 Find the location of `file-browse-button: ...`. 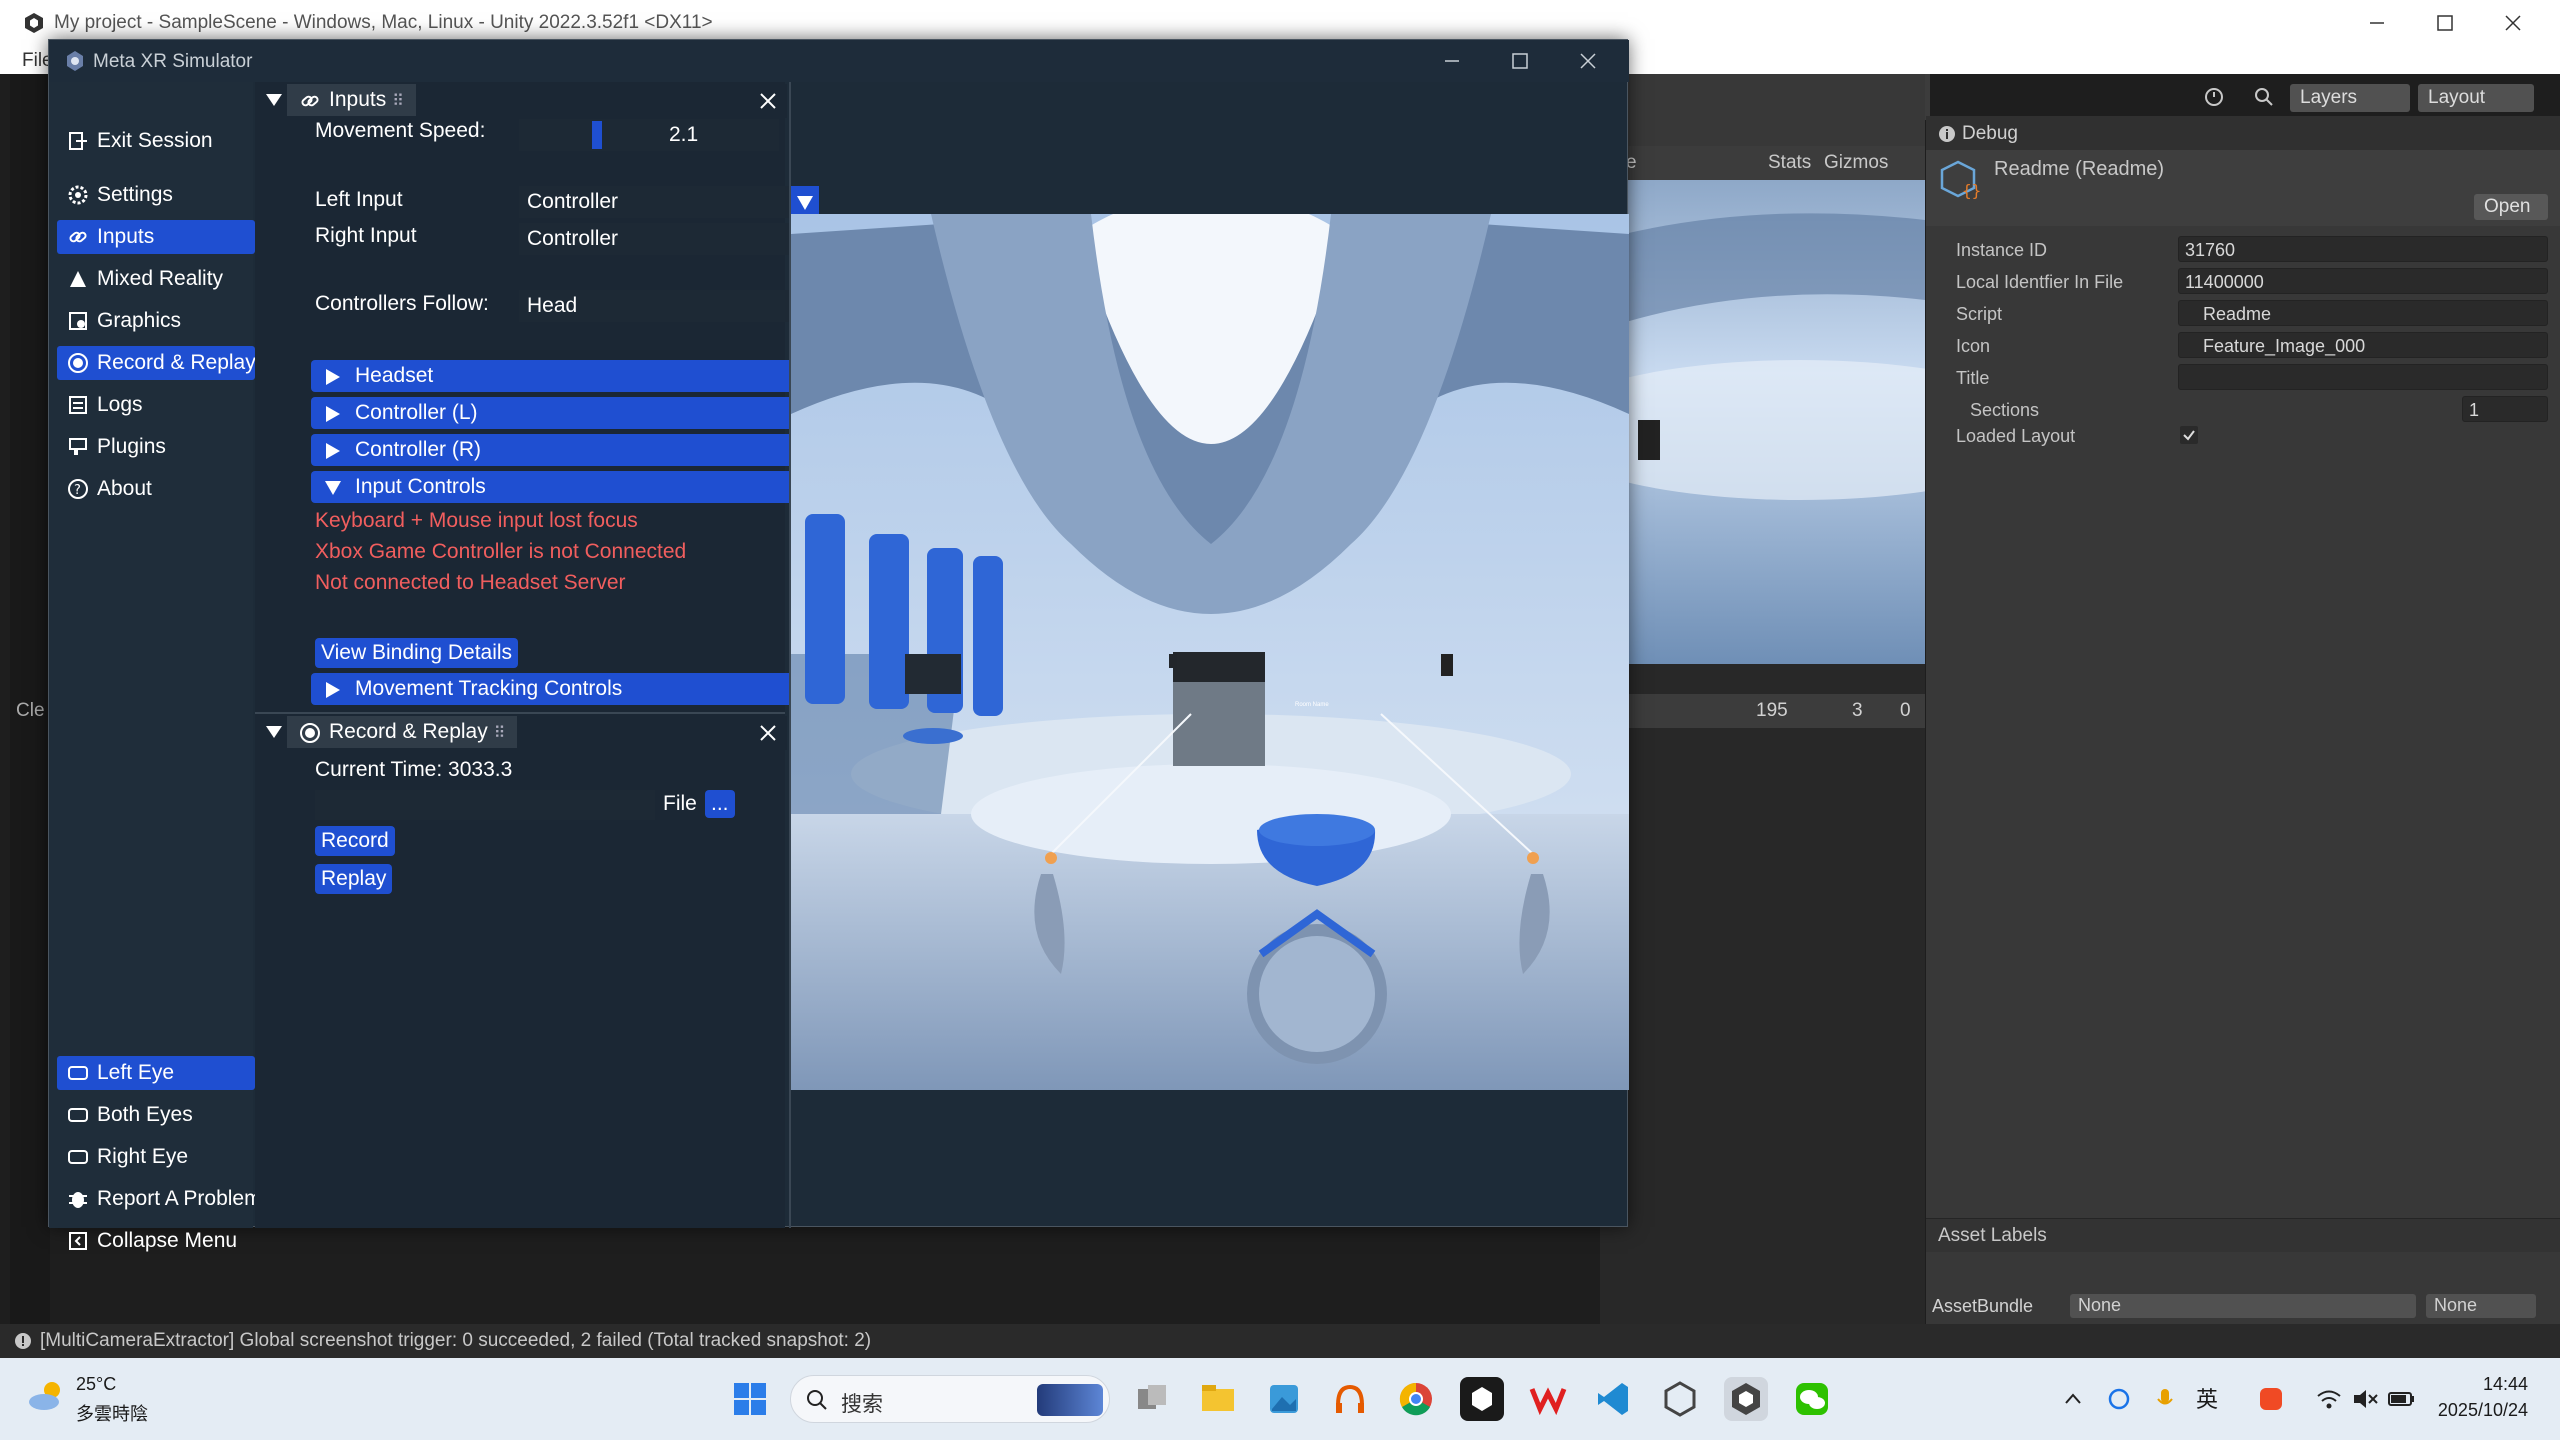

file-browse-button: ... is located at coordinates (720, 804).